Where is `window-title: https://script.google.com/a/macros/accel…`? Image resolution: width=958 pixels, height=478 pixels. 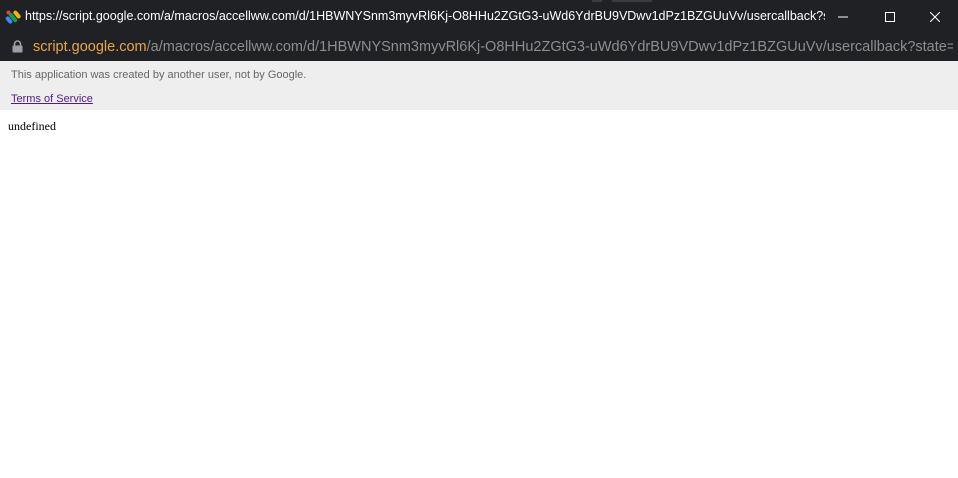
window-title: https://script.google.com/a/macros/accel… is located at coordinates (425, 16).